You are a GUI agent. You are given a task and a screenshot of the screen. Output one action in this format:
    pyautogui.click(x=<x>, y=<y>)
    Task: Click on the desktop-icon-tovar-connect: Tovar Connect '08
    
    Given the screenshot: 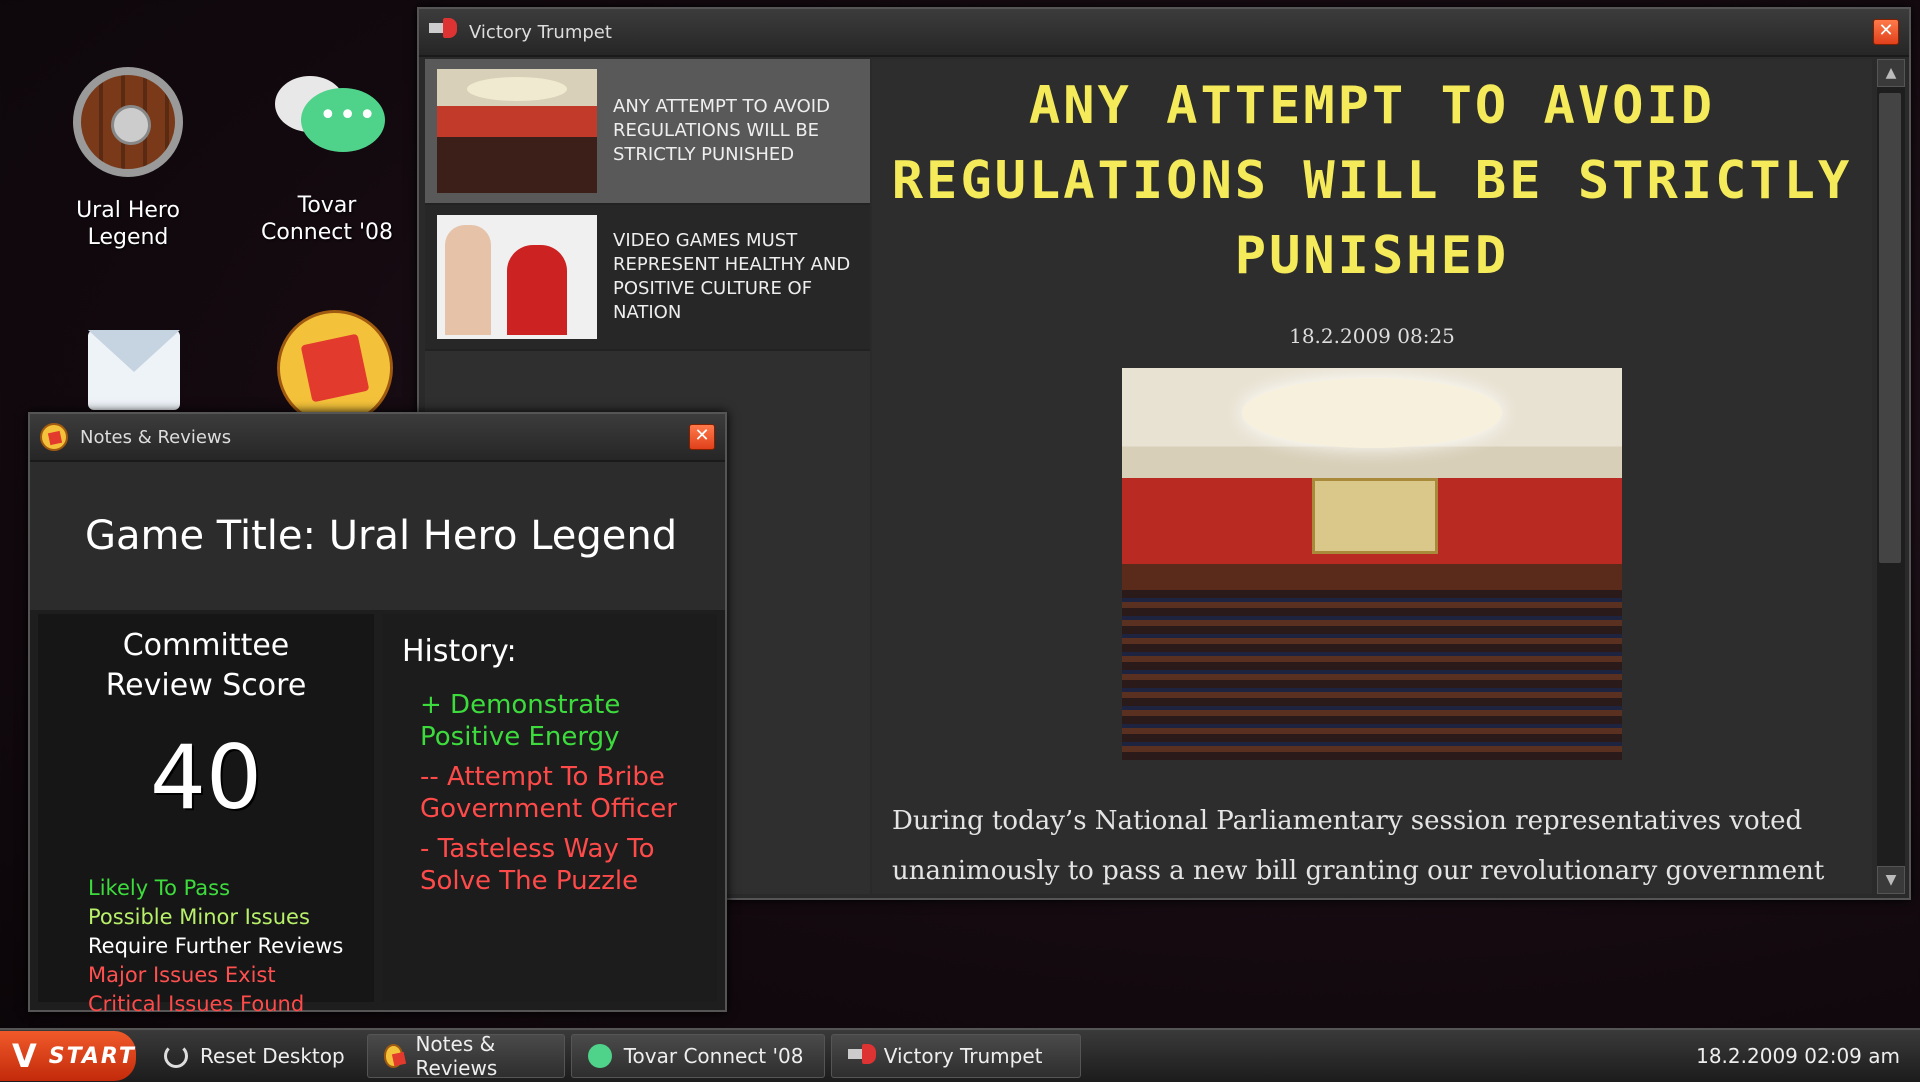 What is the action you would take?
    pyautogui.click(x=327, y=154)
    